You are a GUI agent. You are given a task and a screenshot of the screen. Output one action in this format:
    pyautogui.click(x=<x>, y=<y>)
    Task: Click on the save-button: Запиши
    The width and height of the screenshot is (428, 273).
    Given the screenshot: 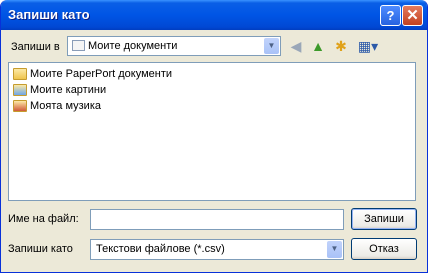 What is the action you would take?
    pyautogui.click(x=384, y=219)
    